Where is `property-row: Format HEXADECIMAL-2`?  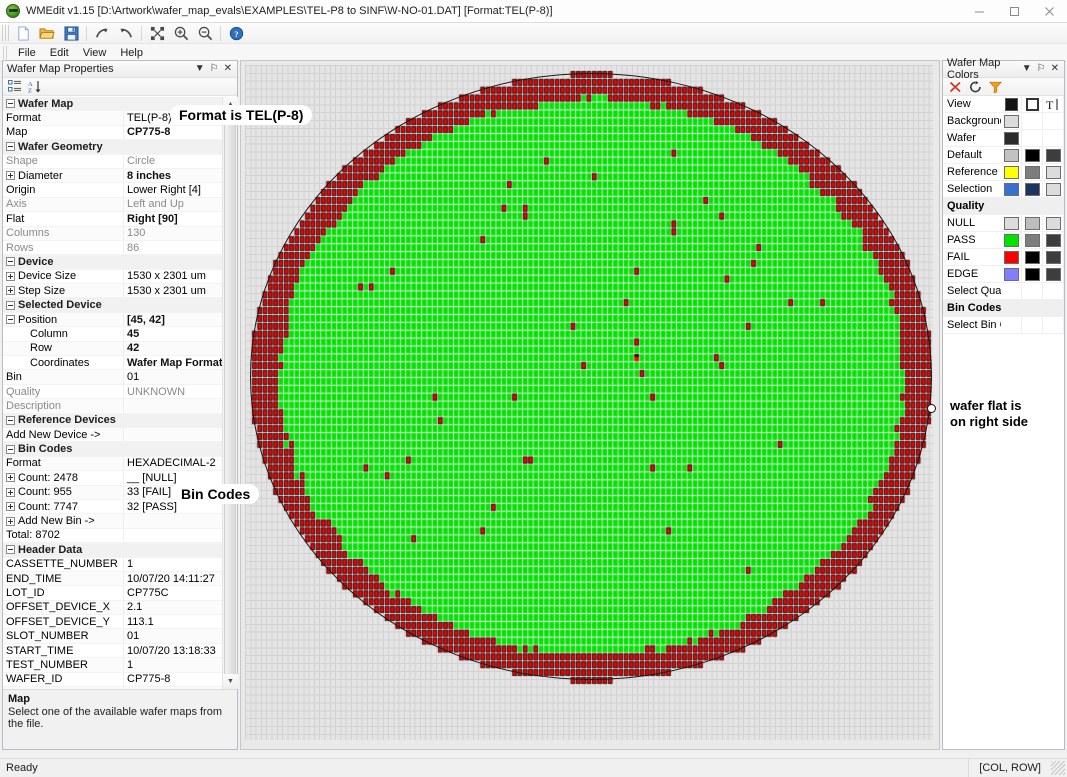
property-row: Format HEXADECIMAL-2 is located at coordinates (120, 464).